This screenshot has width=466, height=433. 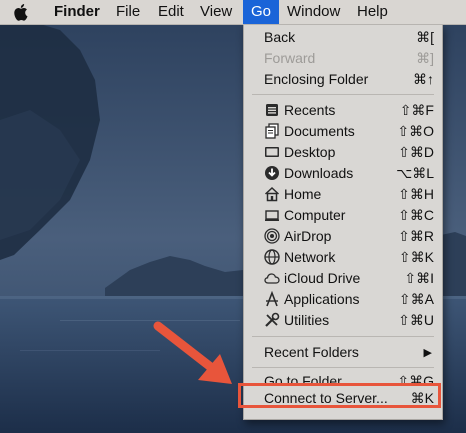 What do you see at coordinates (322, 278) in the screenshot?
I see `menu-item-label: iCloud Drive` at bounding box center [322, 278].